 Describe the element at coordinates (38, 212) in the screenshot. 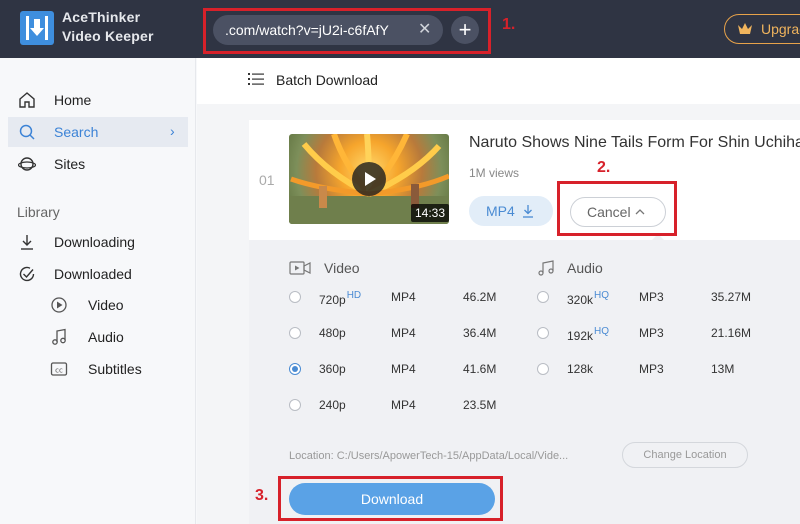

I see `library-heading: Library` at that location.